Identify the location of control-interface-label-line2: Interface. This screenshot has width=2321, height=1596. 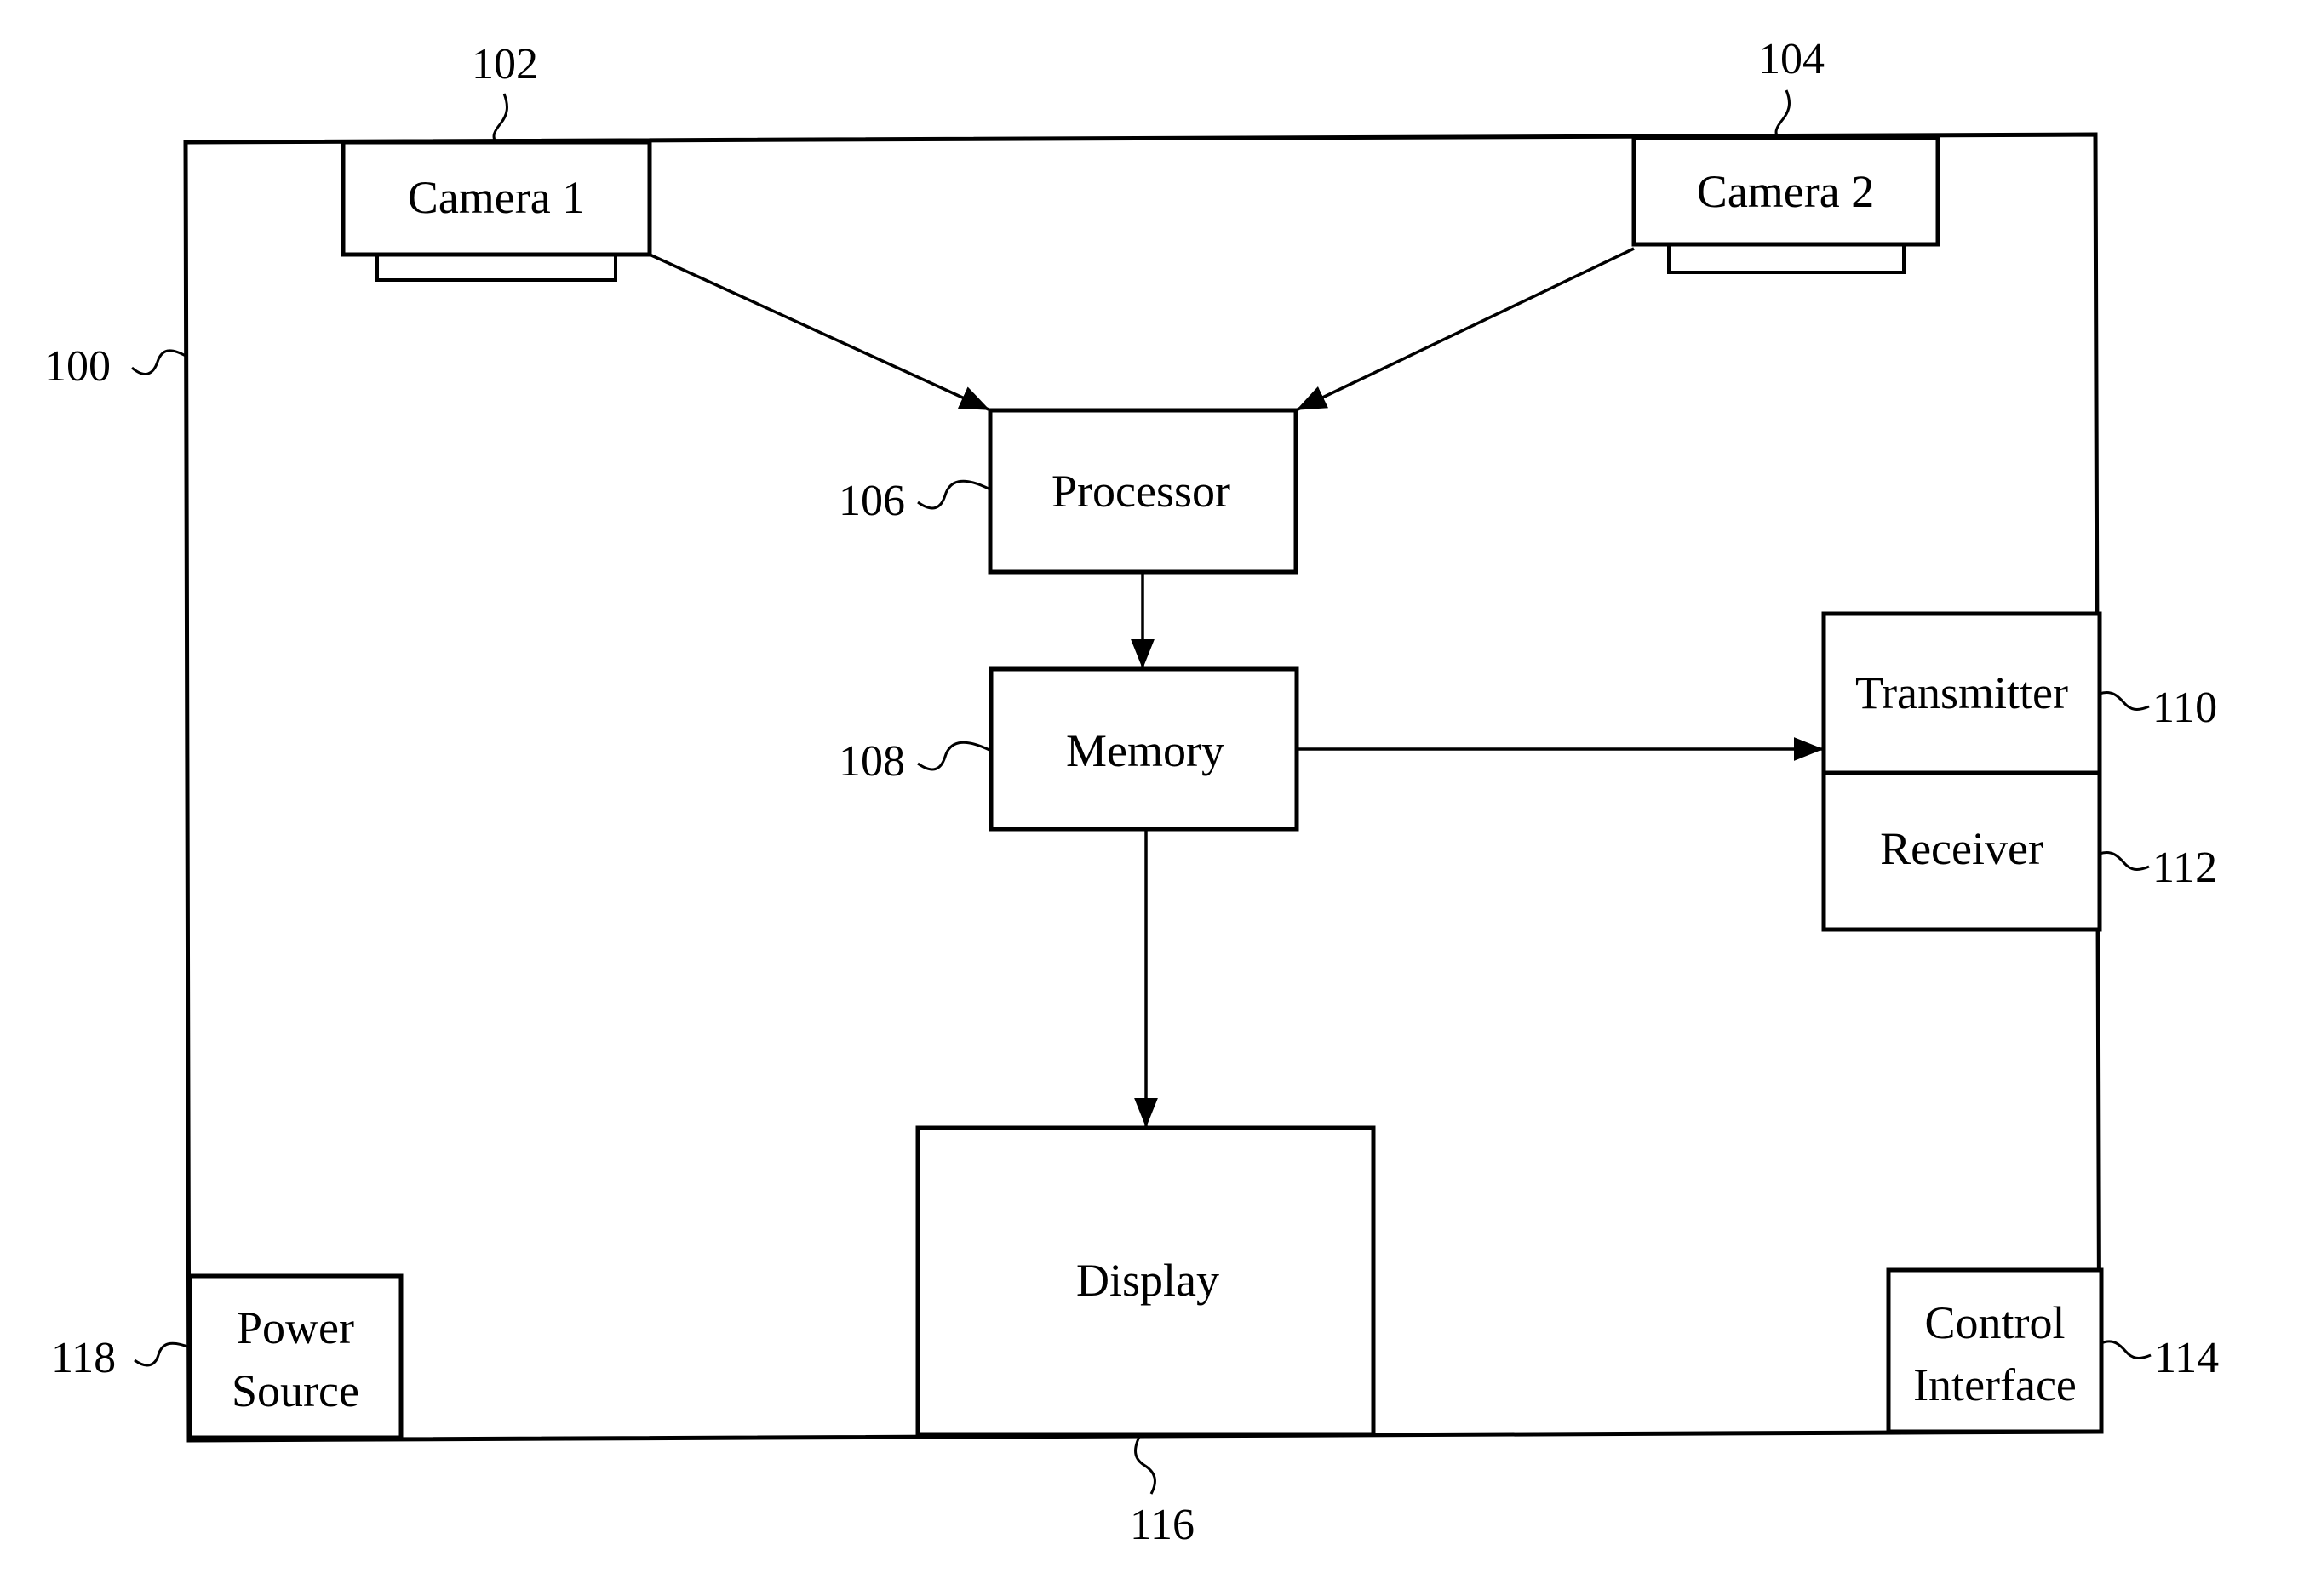
(1995, 1384).